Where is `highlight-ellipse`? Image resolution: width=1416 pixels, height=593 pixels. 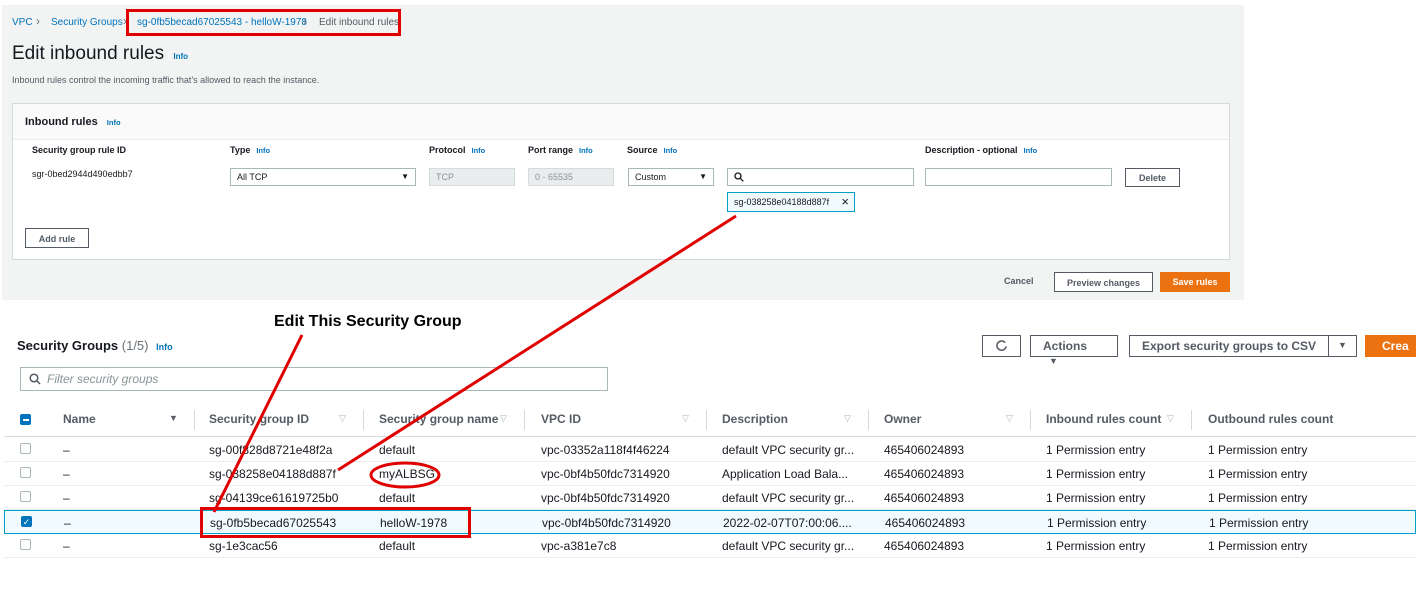 highlight-ellipse is located at coordinates (405, 475).